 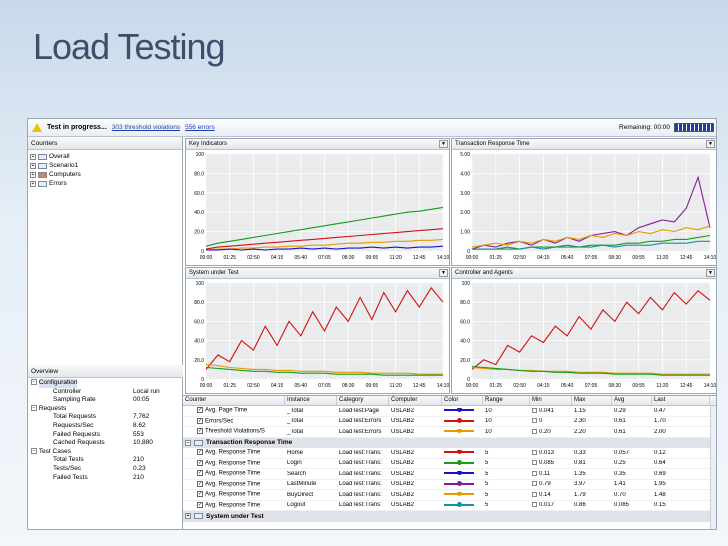 What do you see at coordinates (234, 400) in the screenshot?
I see `col-counter: Counter` at bounding box center [234, 400].